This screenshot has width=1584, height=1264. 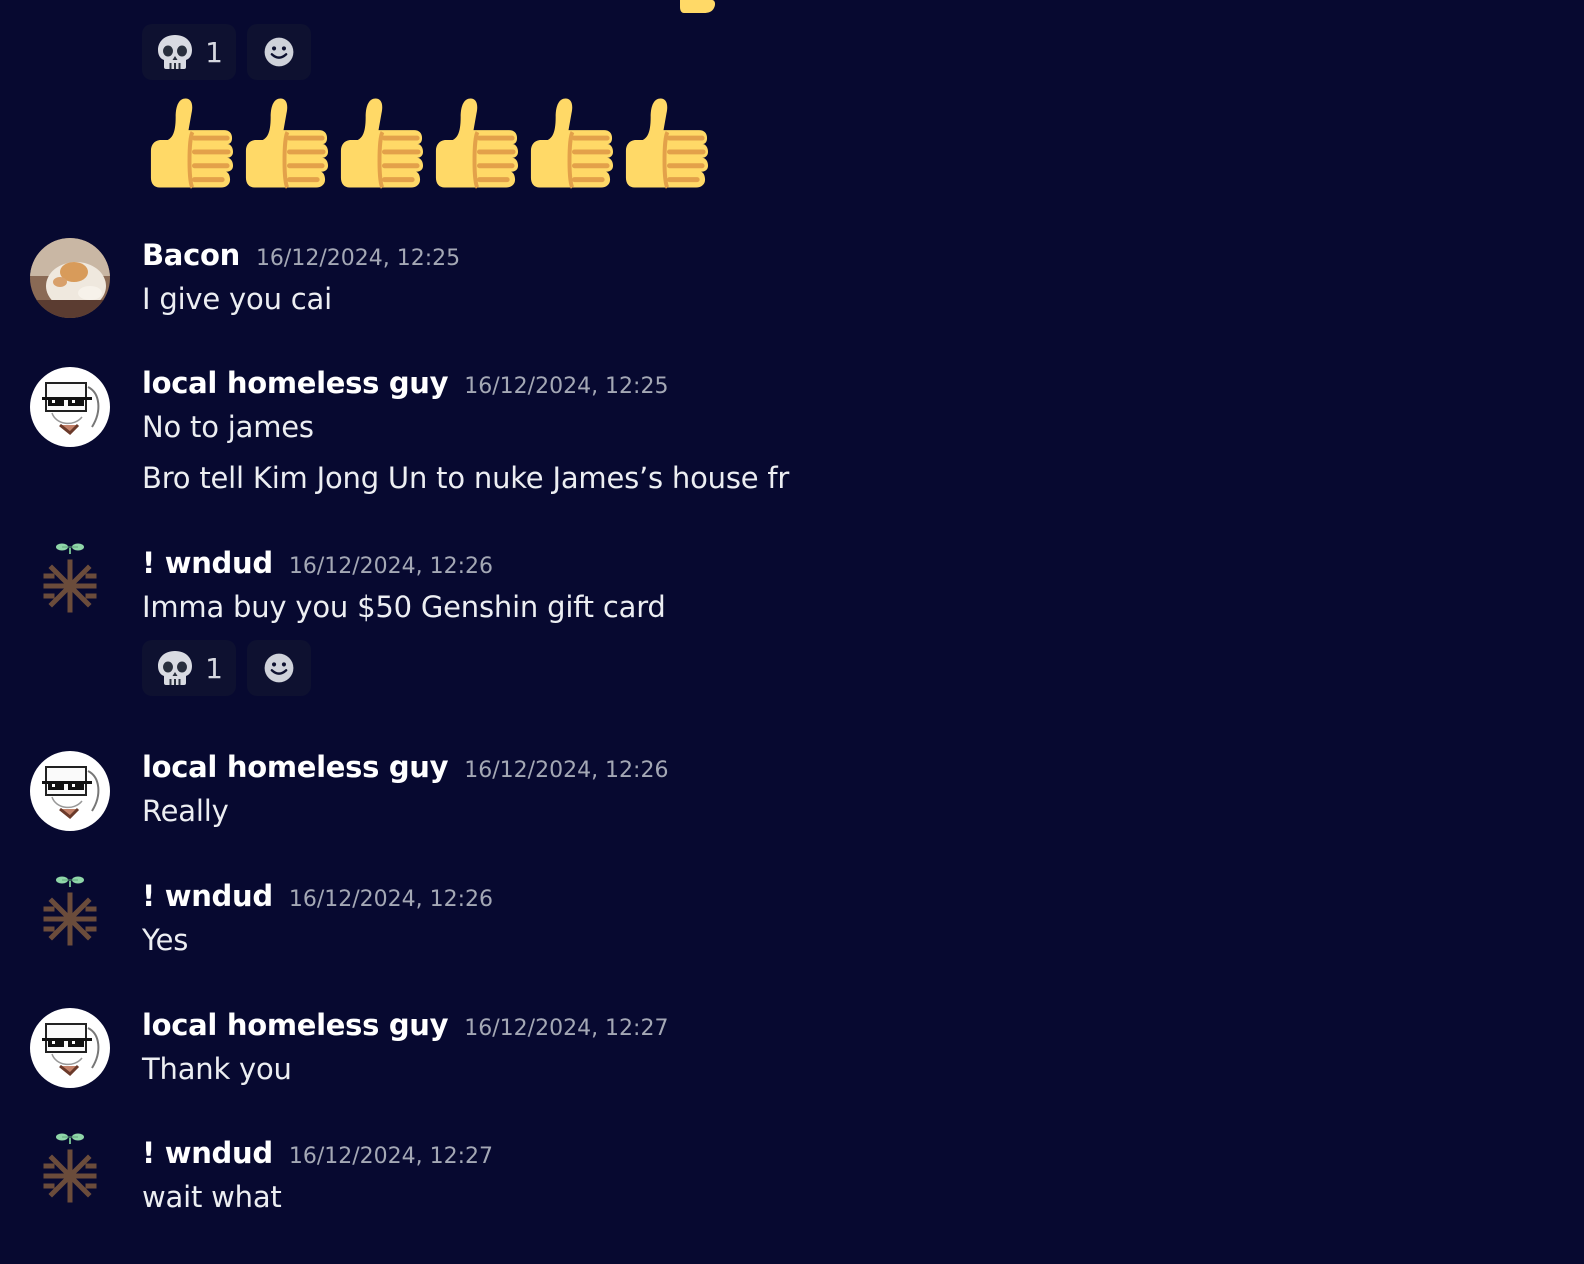 I want to click on cat-avatar-icon, so click(x=70, y=278).